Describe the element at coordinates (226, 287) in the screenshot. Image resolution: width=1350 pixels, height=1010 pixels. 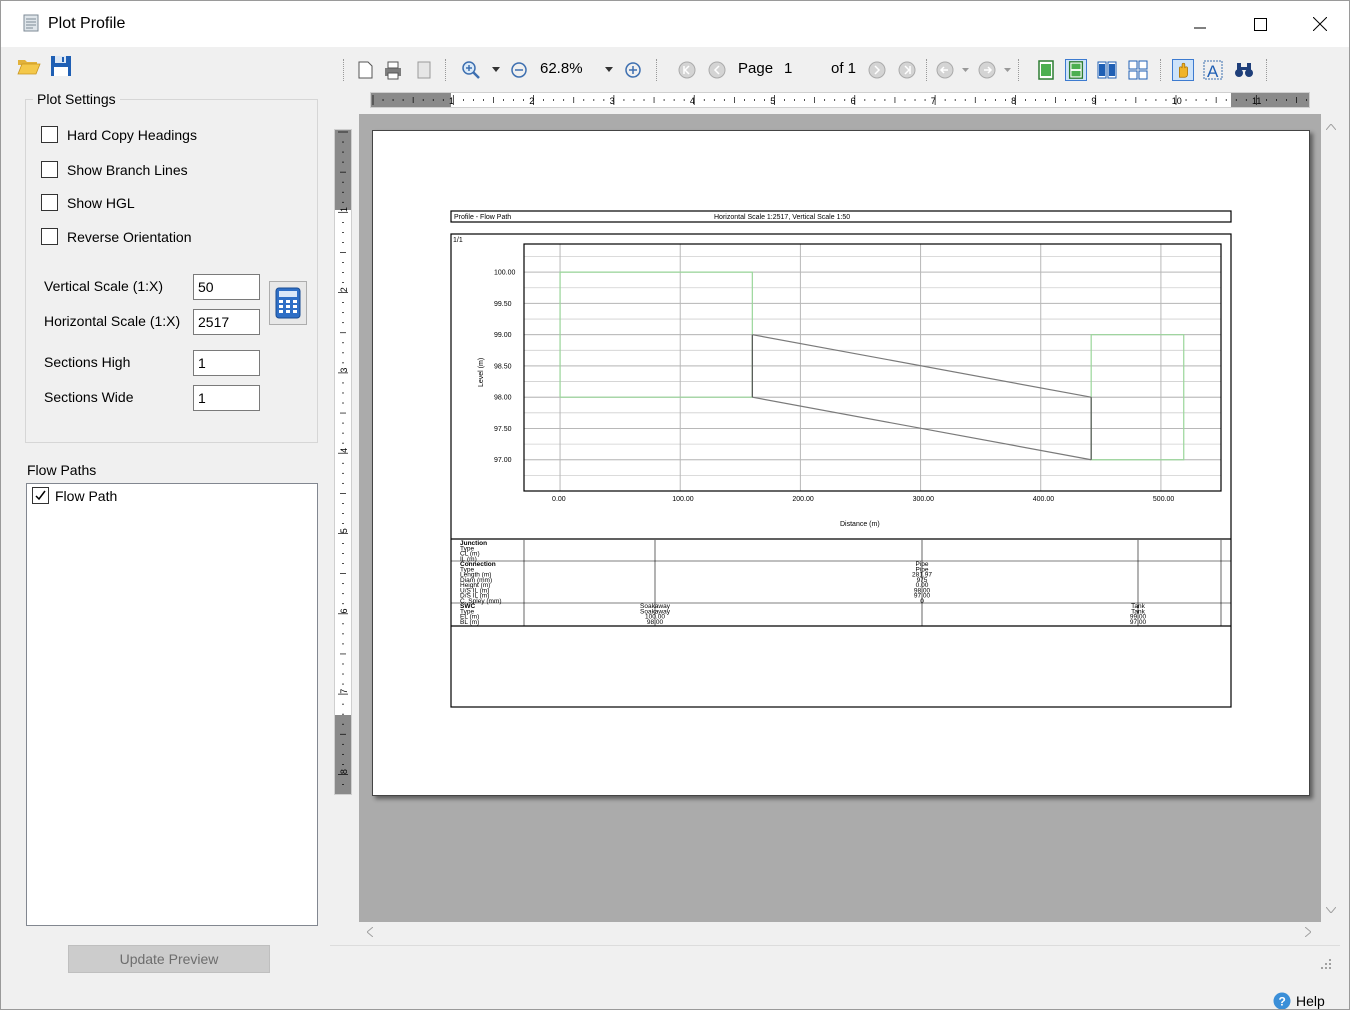
I see `vertical-scale-input` at that location.